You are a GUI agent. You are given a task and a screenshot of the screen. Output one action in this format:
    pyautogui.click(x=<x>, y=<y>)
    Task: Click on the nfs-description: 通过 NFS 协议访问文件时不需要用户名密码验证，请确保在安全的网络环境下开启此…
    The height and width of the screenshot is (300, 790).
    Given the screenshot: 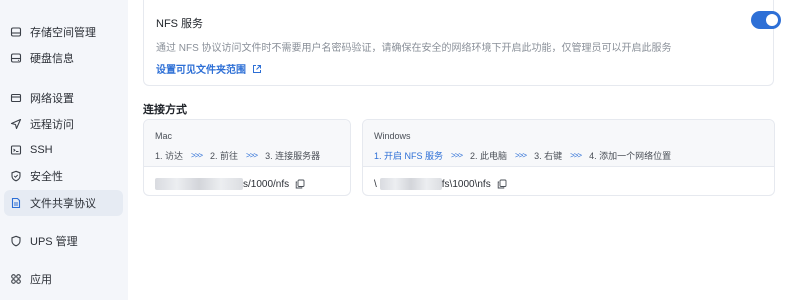 What is the action you would take?
    pyautogui.click(x=414, y=48)
    